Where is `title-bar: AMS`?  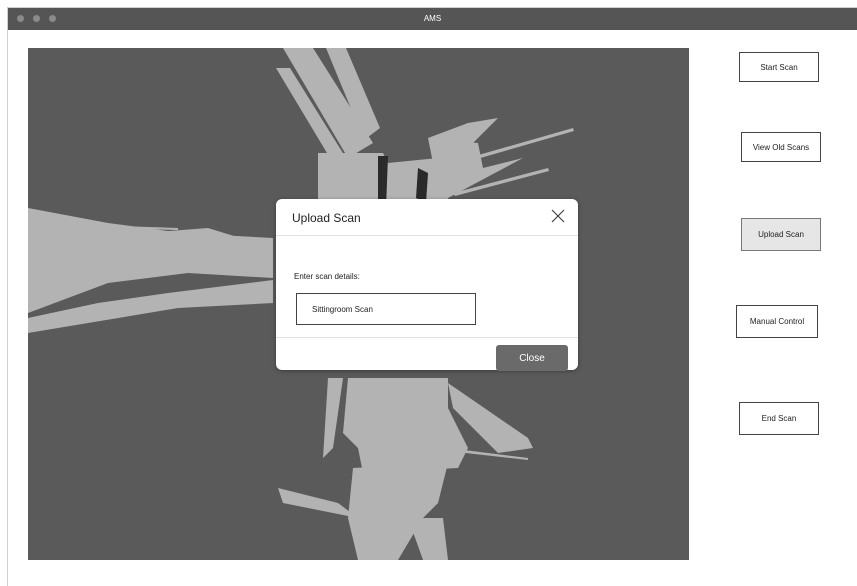 title-bar: AMS is located at coordinates (432, 19).